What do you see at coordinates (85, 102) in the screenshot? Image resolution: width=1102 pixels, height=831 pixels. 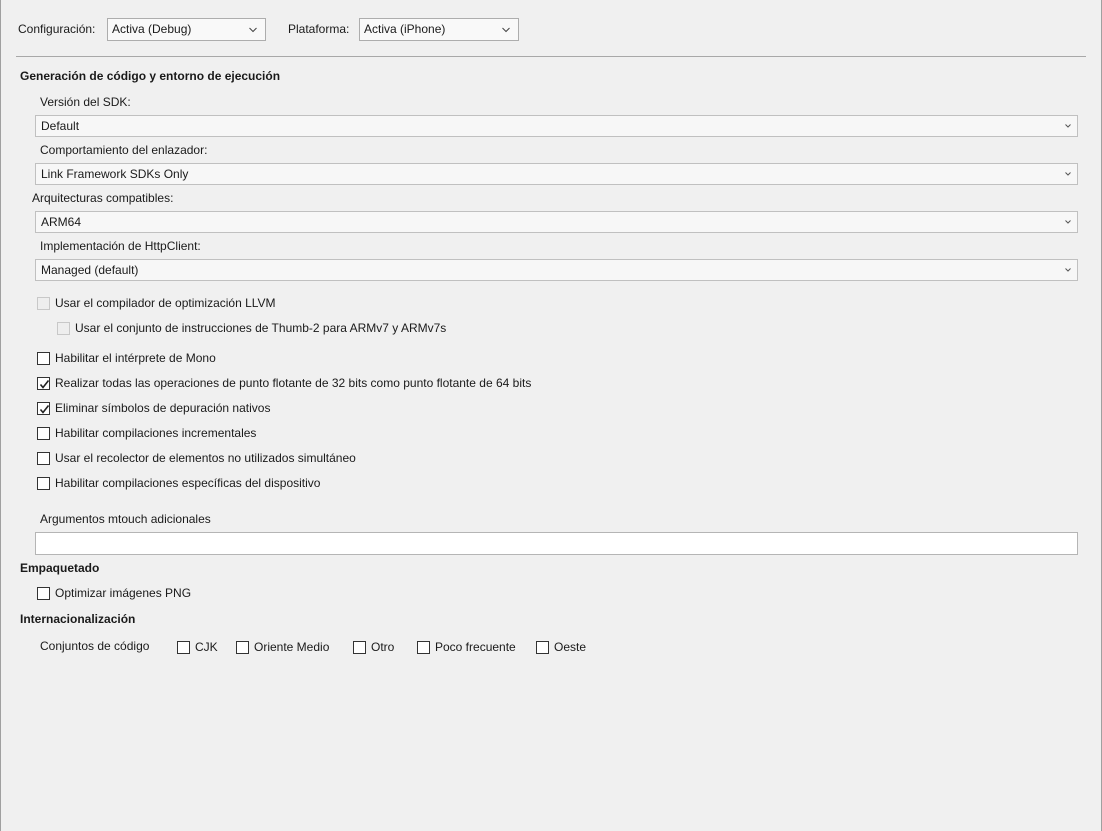 I see `sdk-version-label: Versión del SDK:` at bounding box center [85, 102].